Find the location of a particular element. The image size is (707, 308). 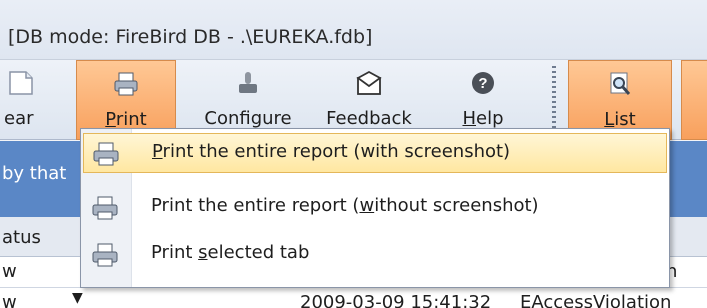

joystick-icon is located at coordinates (248, 82).